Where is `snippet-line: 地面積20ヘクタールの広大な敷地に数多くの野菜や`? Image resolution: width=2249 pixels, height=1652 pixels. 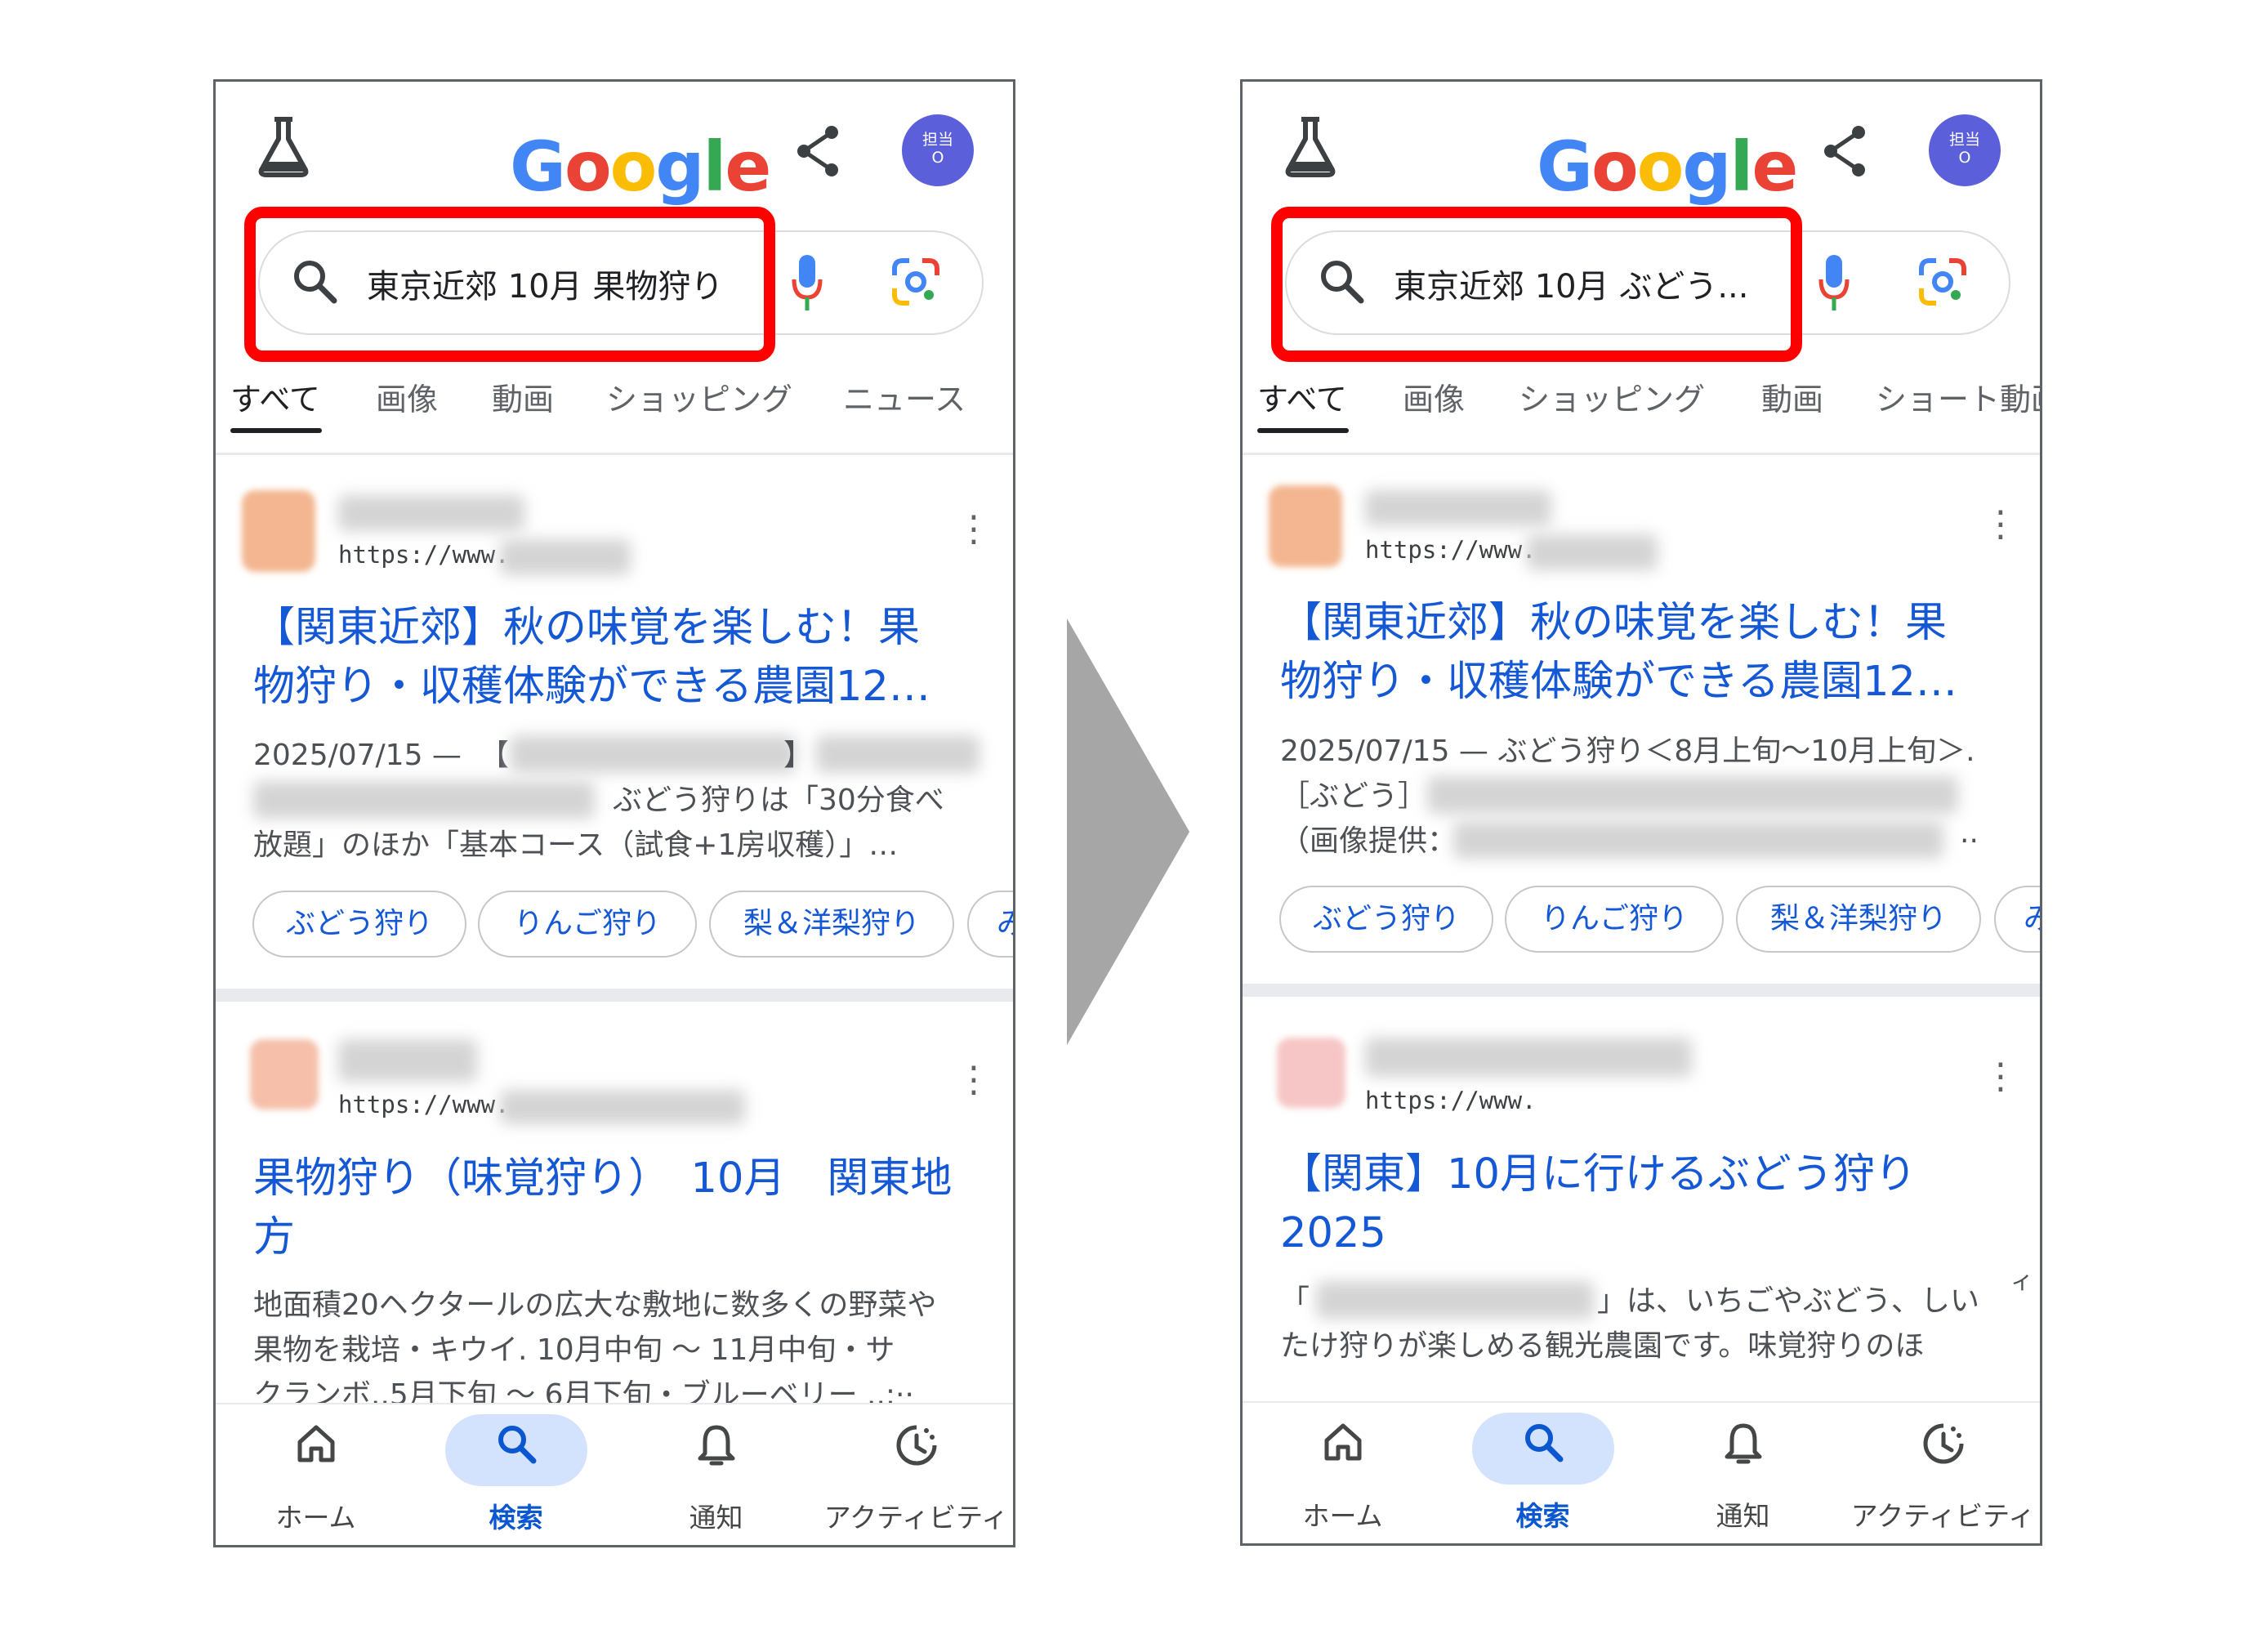
snippet-line: 地面積20ヘクタールの広大な敷地に数多くの野菜や is located at coordinates (595, 1305).